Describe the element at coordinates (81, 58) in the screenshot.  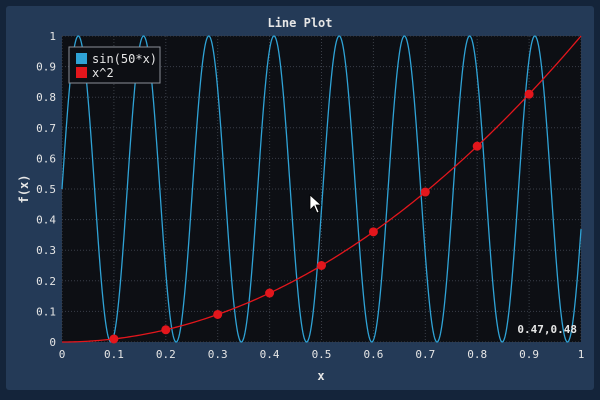
I see `legend-swatch-sin` at that location.